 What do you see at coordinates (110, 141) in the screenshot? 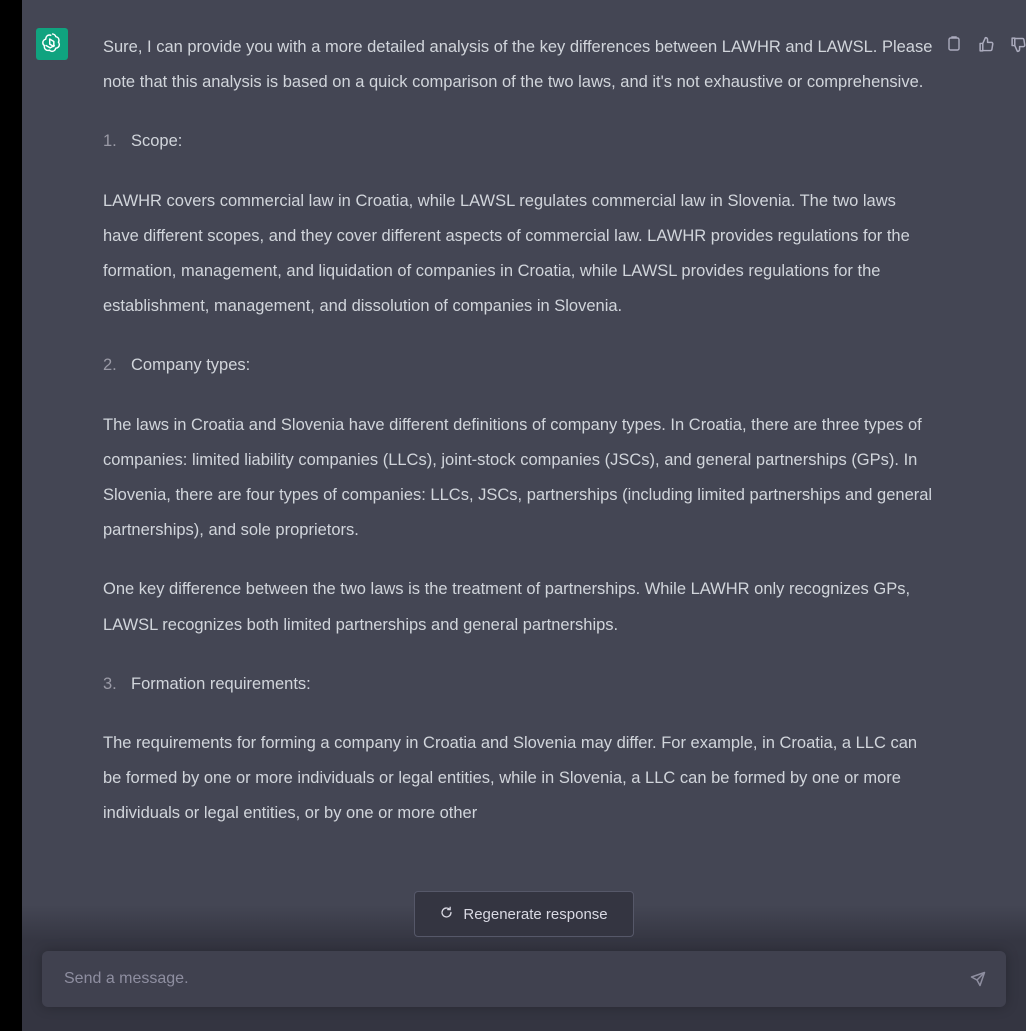
I see `list-number: 1.` at bounding box center [110, 141].